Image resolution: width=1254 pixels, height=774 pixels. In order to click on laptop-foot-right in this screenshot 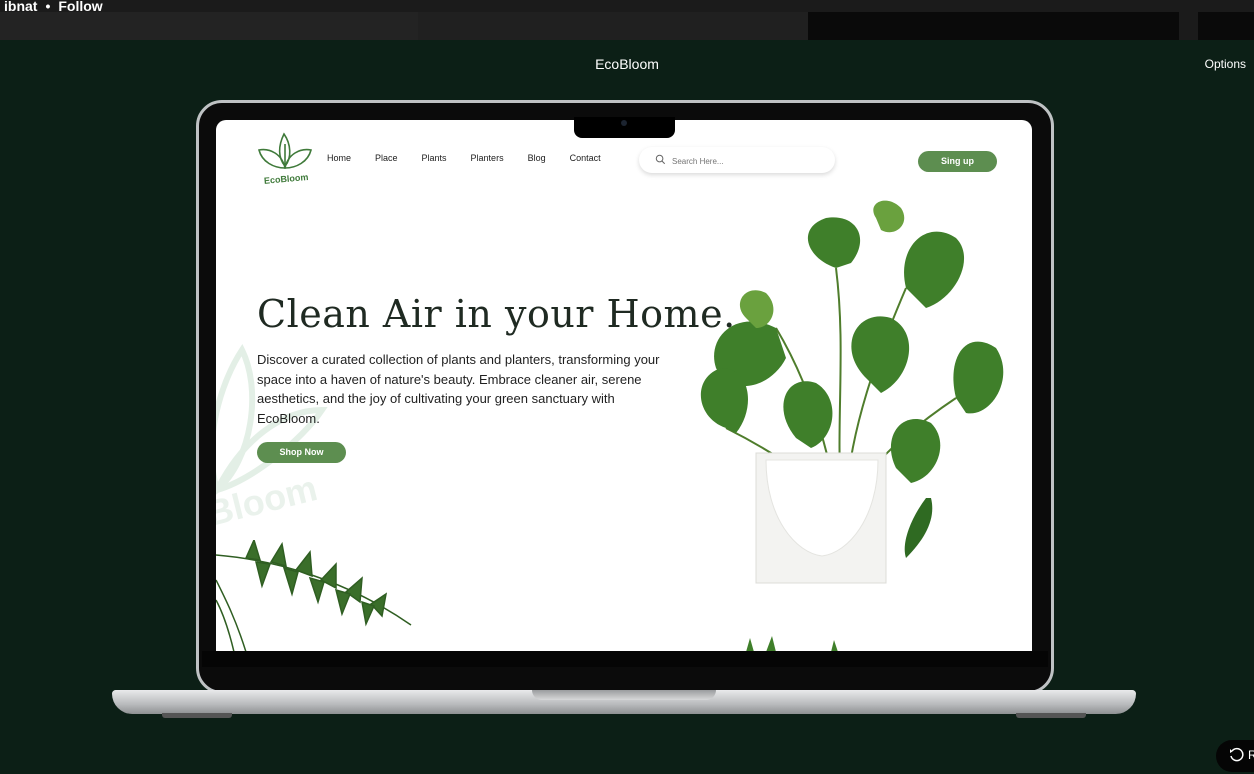, I will do `click(1051, 715)`.